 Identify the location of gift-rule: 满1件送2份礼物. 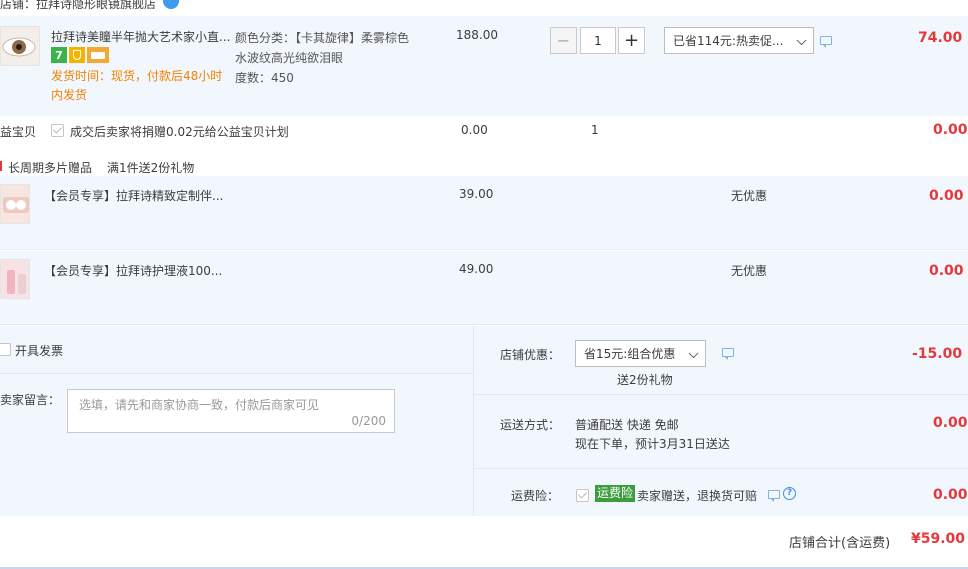
(151, 168).